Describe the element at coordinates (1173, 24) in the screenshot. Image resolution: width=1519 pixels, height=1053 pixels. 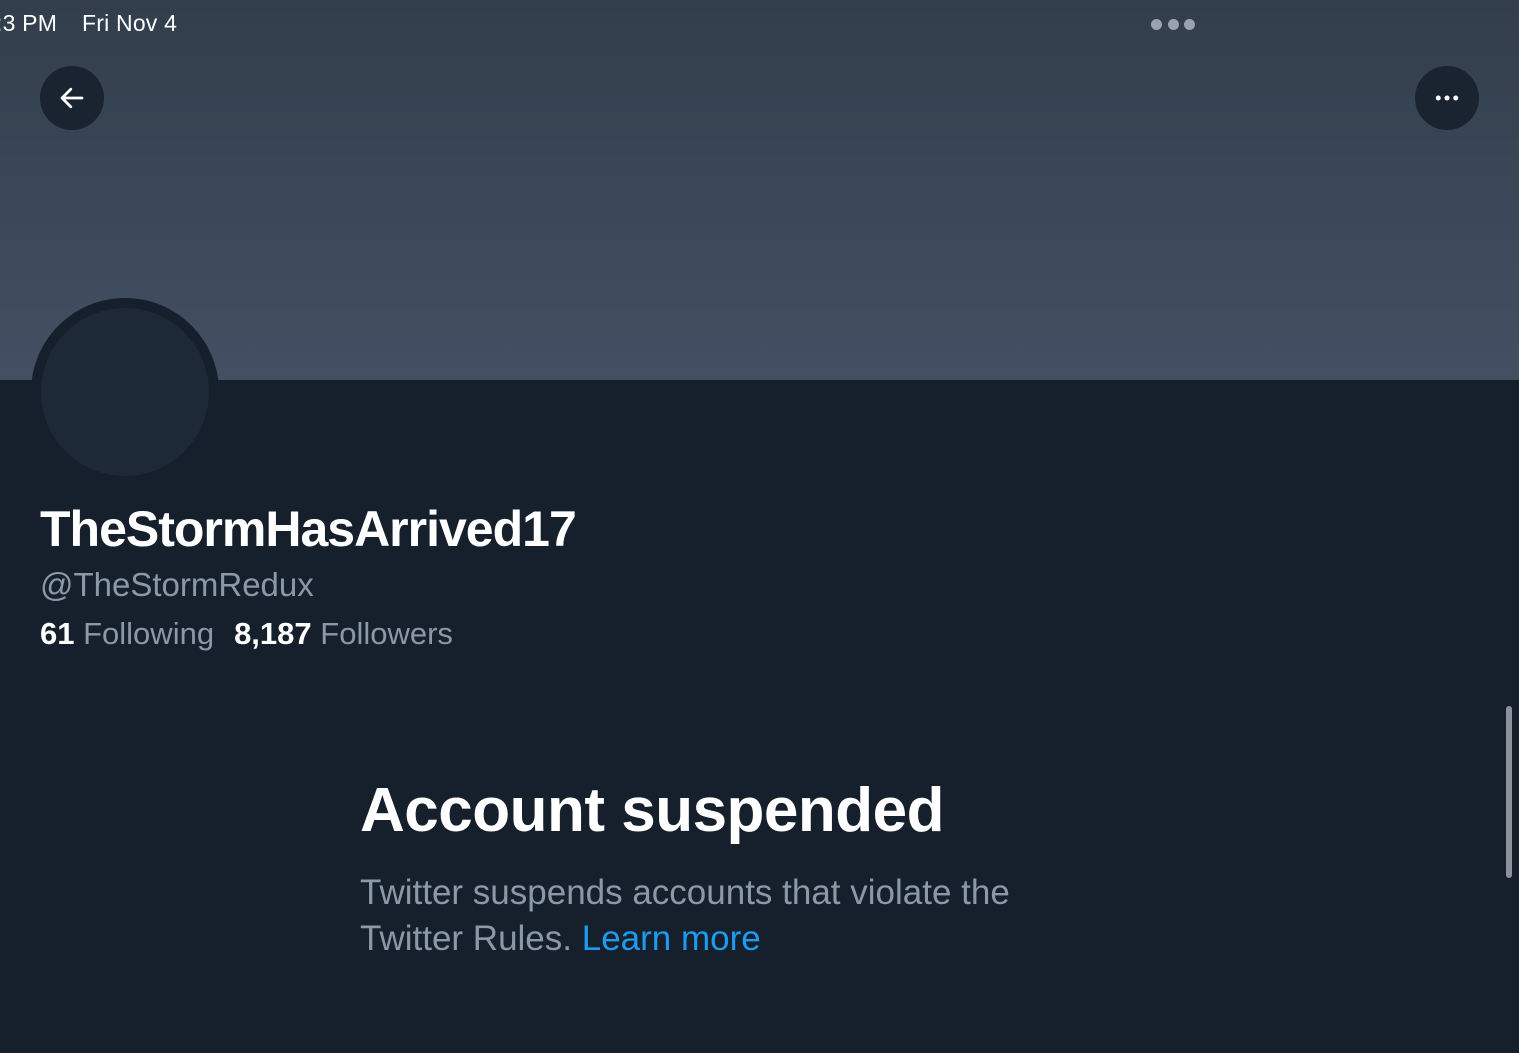
I see `multitasking-dots-icon` at that location.